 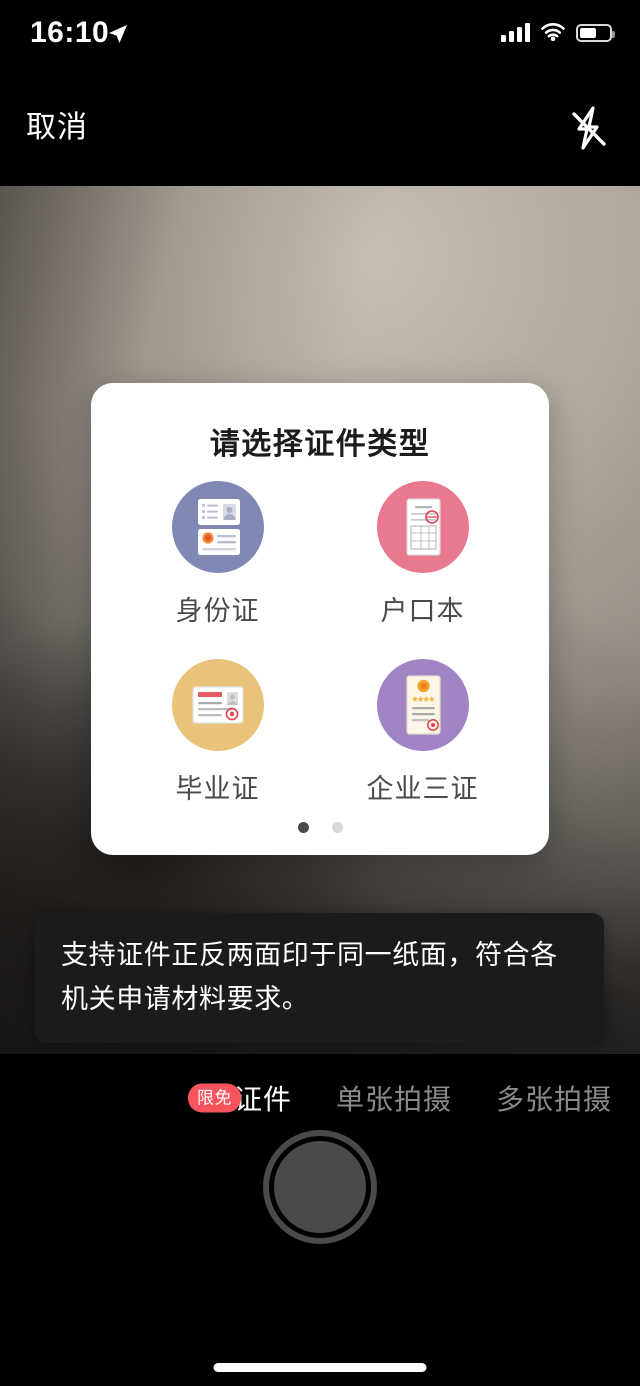 I want to click on info-tooltip: 支持证件正反两面印于同一纸面，符合各机关申请材料要求。, so click(x=319, y=978).